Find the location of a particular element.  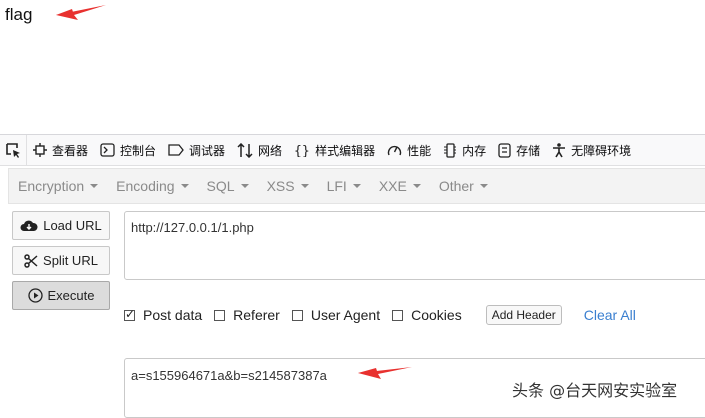

url-value: http://127.0.0.1/1.php is located at coordinates (192, 227).